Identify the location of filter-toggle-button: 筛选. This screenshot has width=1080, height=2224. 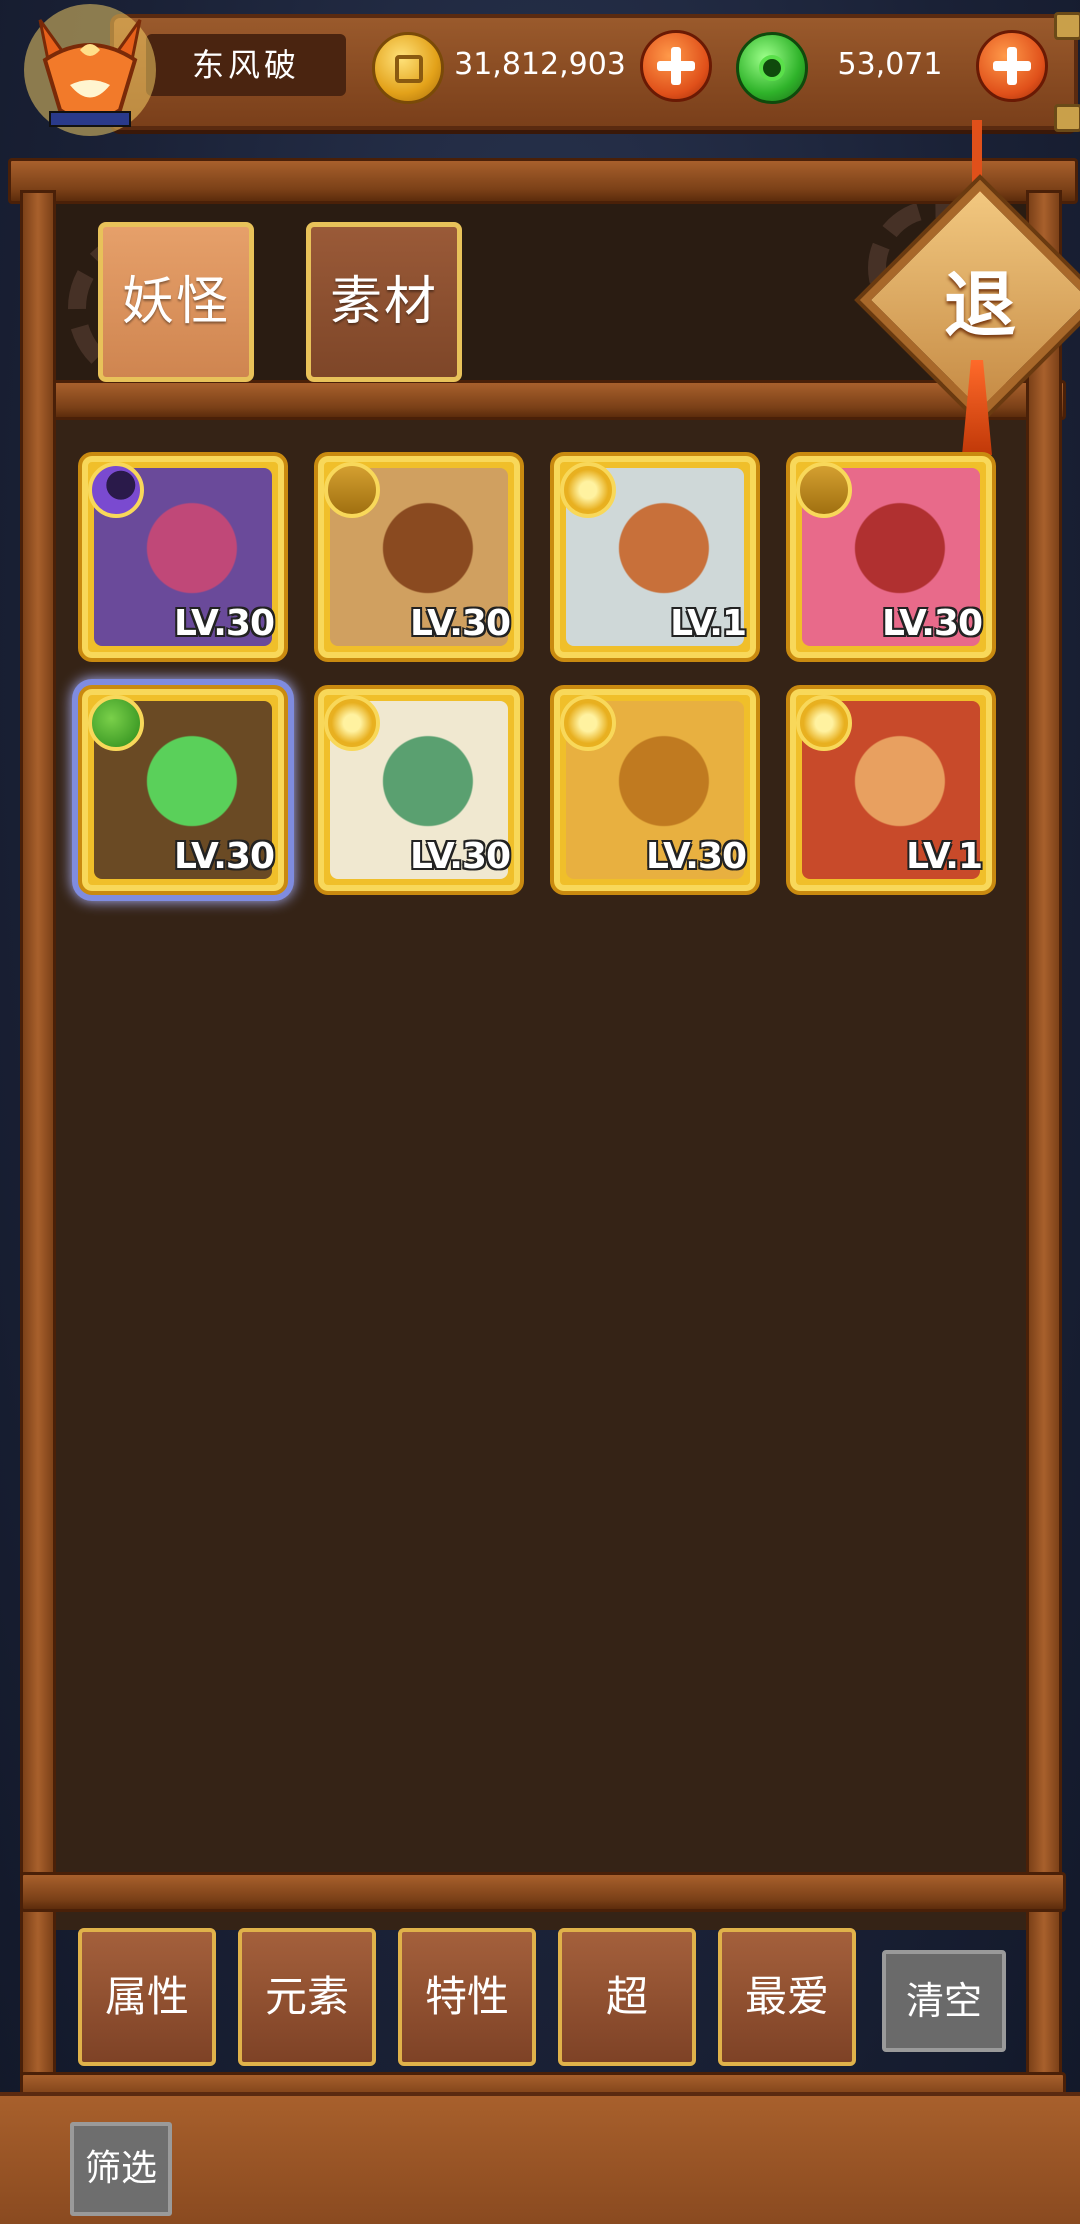
(121, 2169).